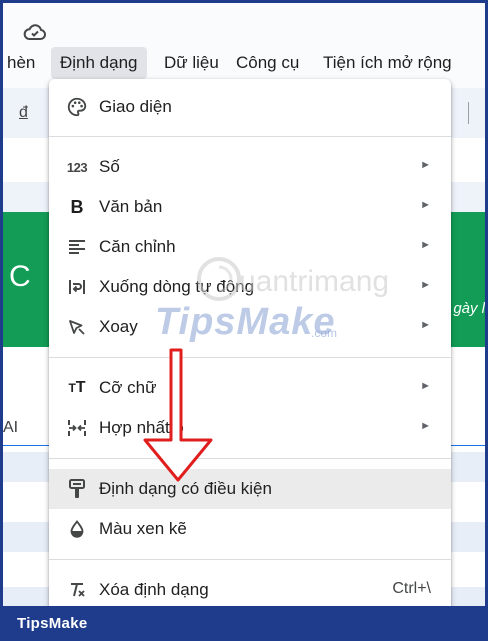 The image size is (488, 641). What do you see at coordinates (314, 281) in the screenshot?
I see `watermark-logo-text: uantrimang` at bounding box center [314, 281].